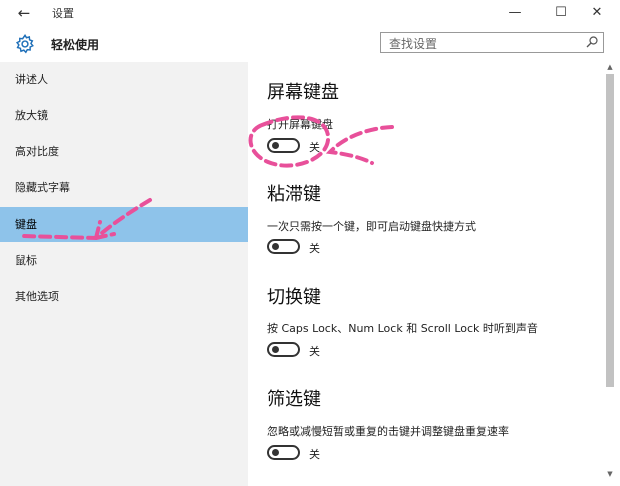 The height and width of the screenshot is (486, 620). I want to click on page-header: 轻松使用 查找设置, so click(310, 44).